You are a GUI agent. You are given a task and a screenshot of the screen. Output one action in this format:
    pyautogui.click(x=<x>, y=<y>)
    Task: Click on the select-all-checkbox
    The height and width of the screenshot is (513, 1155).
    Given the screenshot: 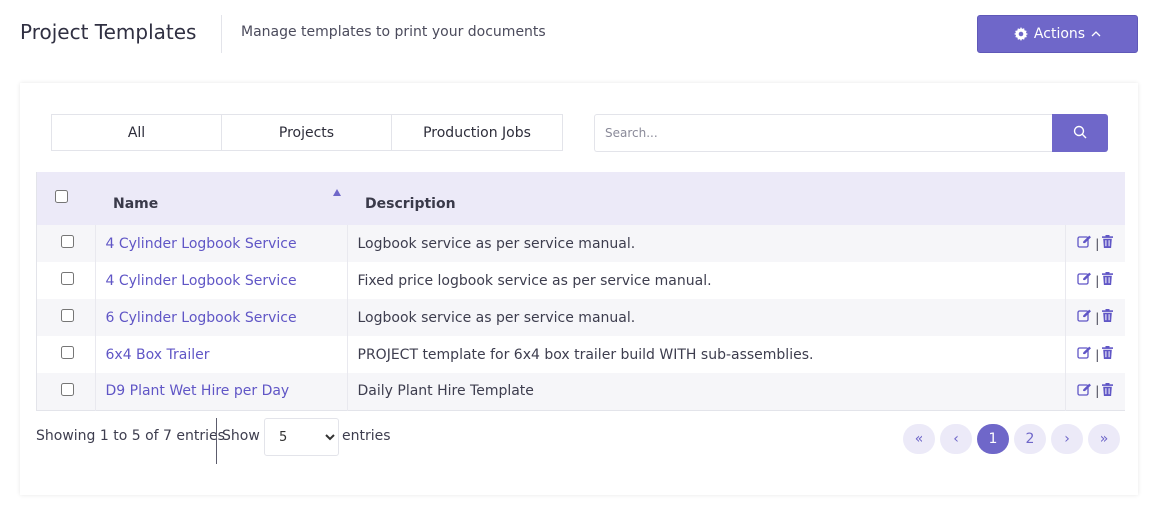 What is the action you would take?
    pyautogui.click(x=61, y=196)
    